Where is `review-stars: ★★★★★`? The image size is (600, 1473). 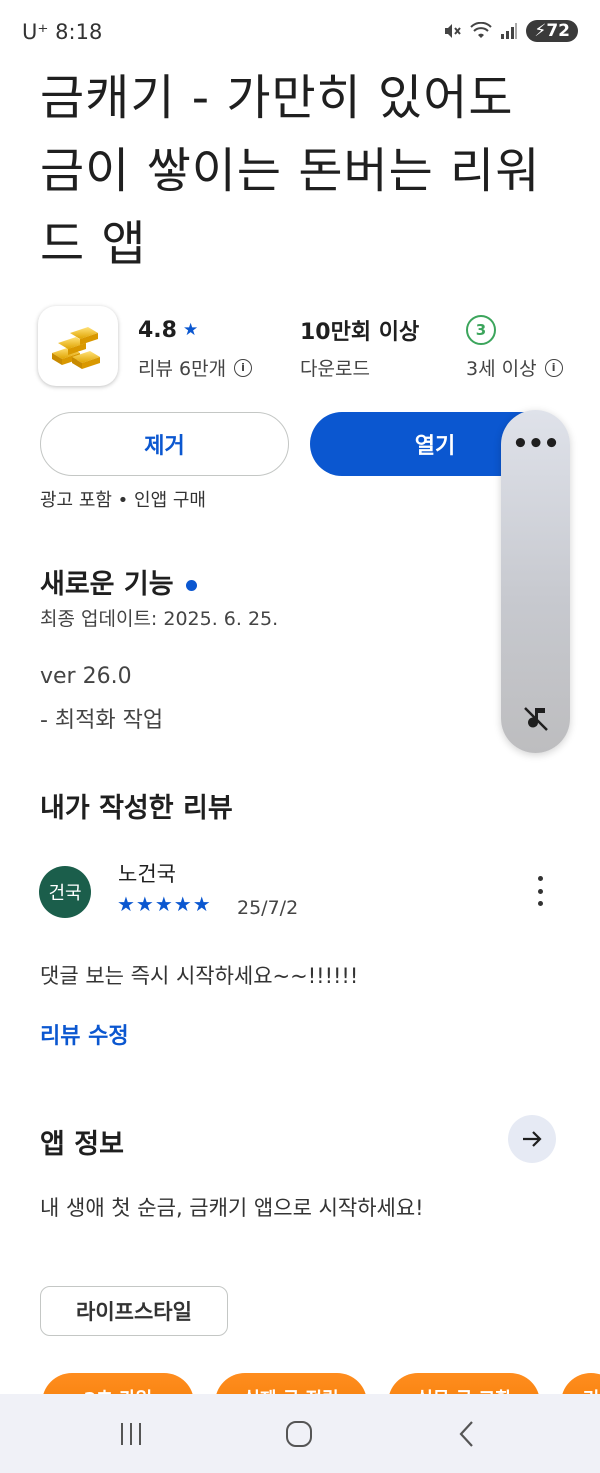
review-stars: ★★★★★ is located at coordinates (164, 904).